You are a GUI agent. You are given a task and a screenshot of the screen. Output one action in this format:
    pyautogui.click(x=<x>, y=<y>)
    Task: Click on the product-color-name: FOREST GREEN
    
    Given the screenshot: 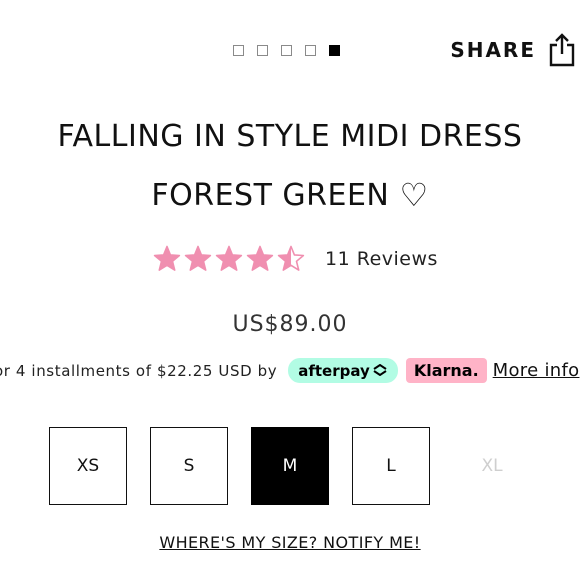 What is the action you would take?
    pyautogui.click(x=270, y=195)
    